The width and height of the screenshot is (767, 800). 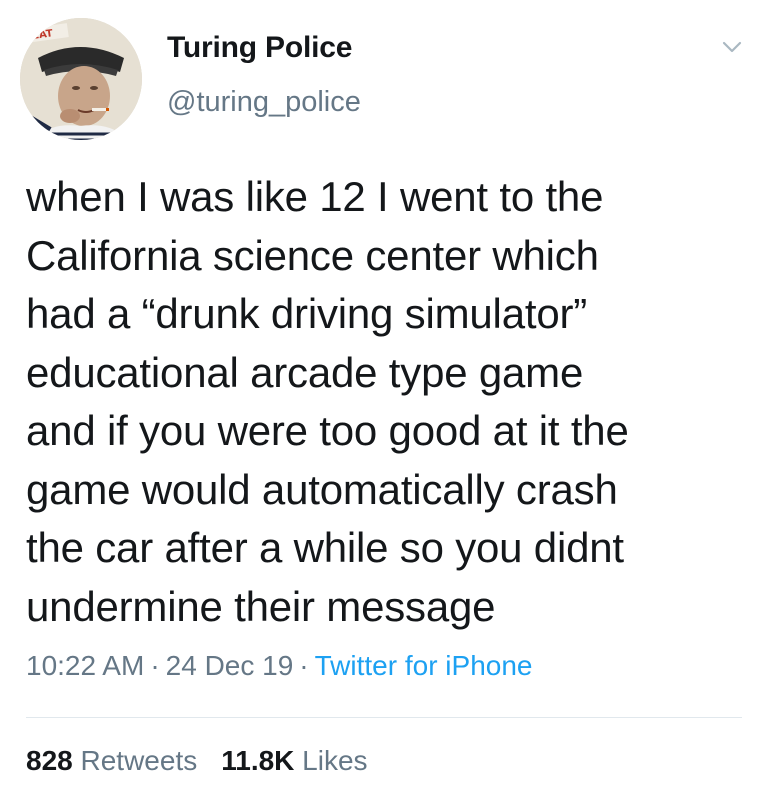 What do you see at coordinates (732, 47) in the screenshot?
I see `chevron-down-icon` at bounding box center [732, 47].